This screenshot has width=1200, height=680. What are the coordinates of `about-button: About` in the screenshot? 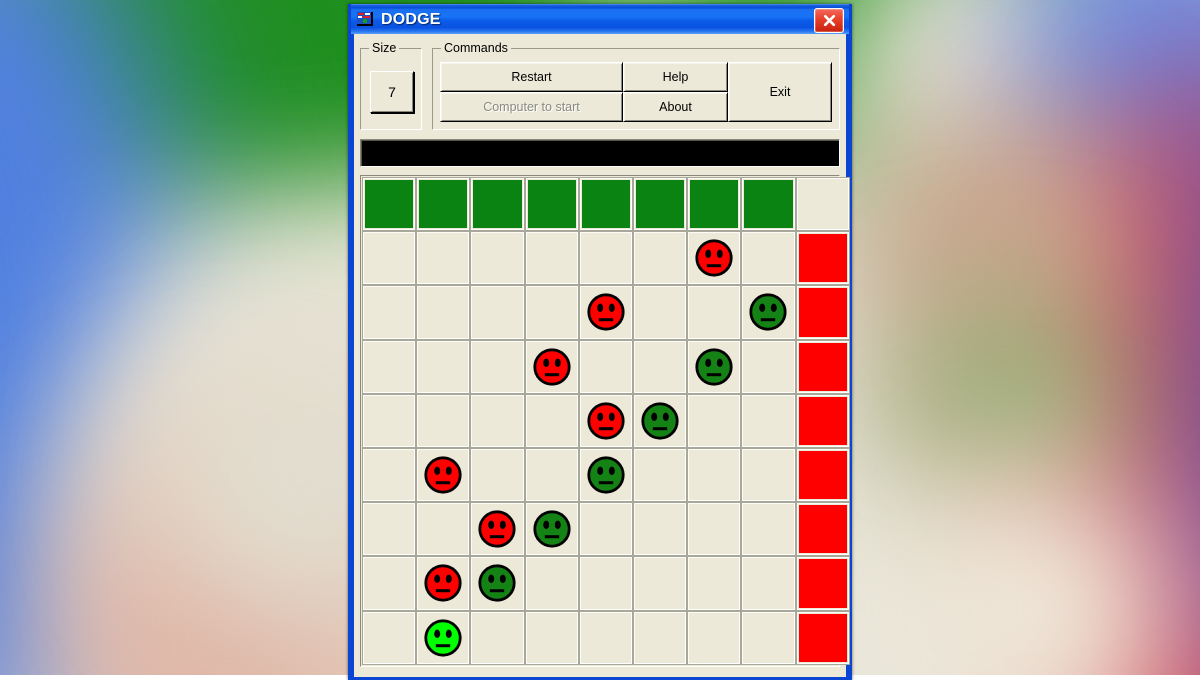 It's located at (675, 107).